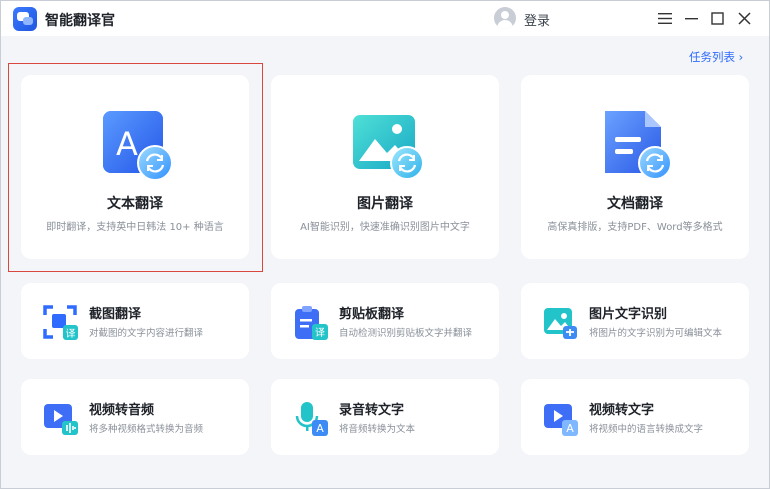  Describe the element at coordinates (310, 322) in the screenshot. I see `clipboard-translate-icon: 译` at that location.